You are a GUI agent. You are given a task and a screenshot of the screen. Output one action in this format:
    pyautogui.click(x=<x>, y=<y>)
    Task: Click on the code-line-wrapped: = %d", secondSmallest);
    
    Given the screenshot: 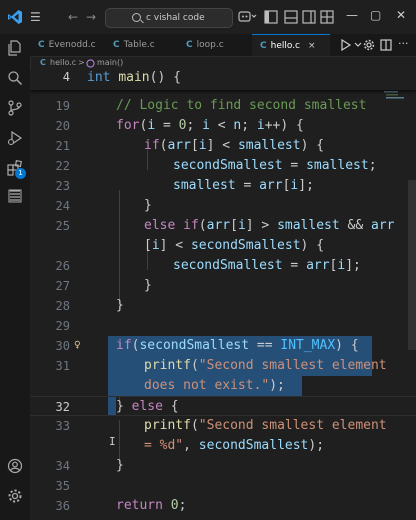 What is the action you would take?
    pyautogui.click(x=234, y=445)
    